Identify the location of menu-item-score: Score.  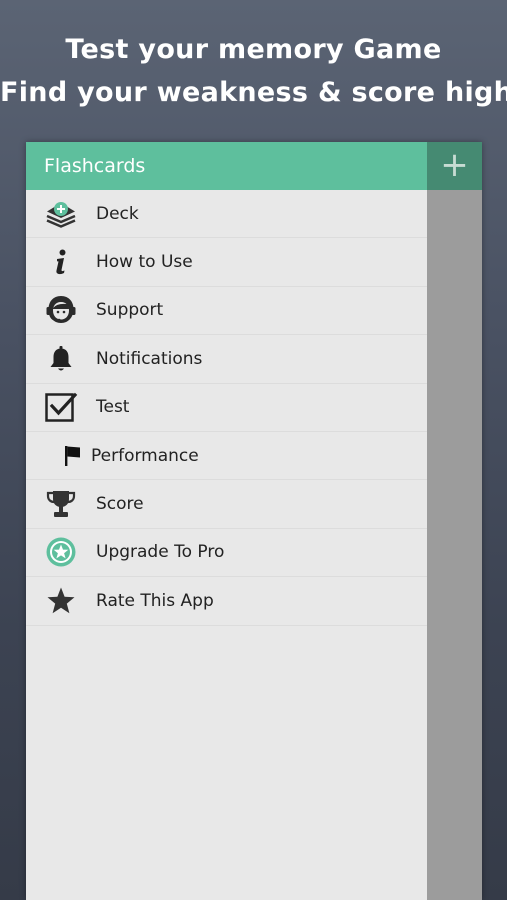
(226, 504).